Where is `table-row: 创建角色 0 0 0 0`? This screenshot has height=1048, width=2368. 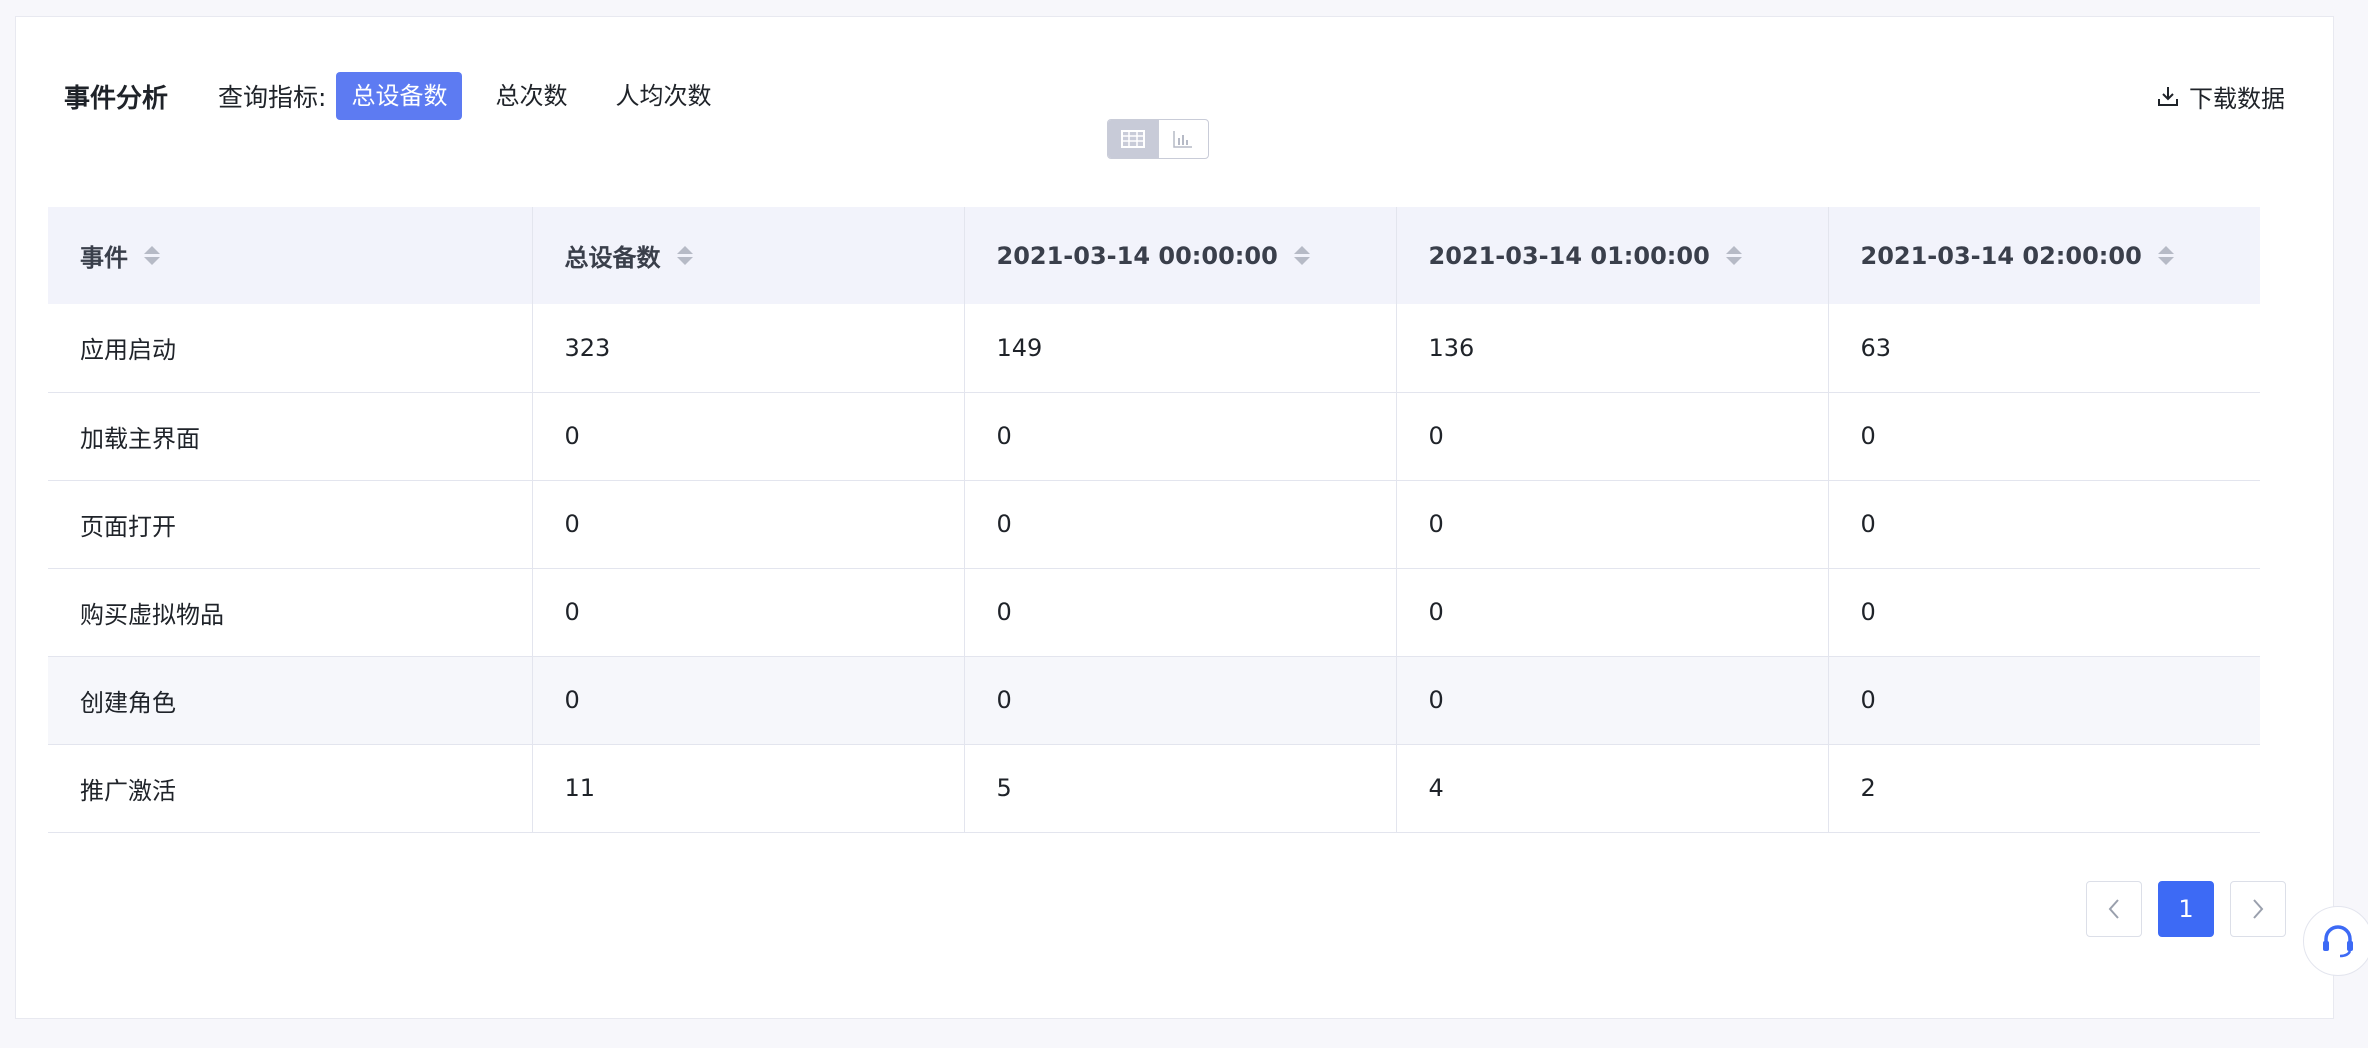 table-row: 创建角色 0 0 0 0 is located at coordinates (1154, 700).